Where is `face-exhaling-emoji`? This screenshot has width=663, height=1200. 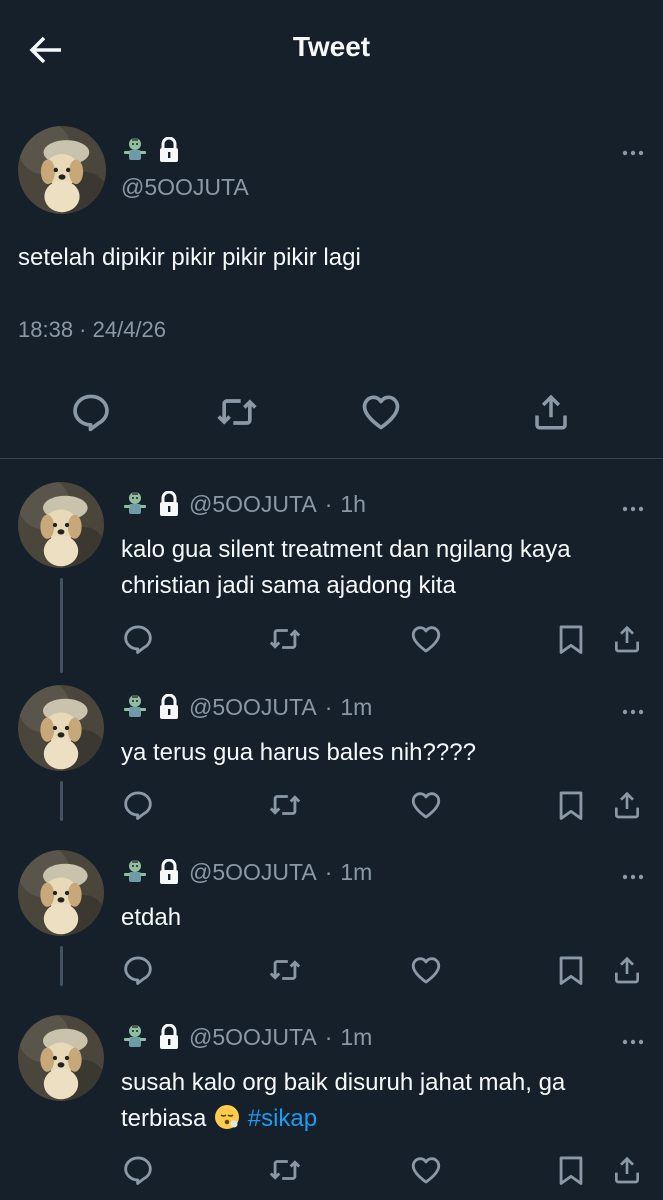
face-exhaling-emoji is located at coordinates (227, 1117).